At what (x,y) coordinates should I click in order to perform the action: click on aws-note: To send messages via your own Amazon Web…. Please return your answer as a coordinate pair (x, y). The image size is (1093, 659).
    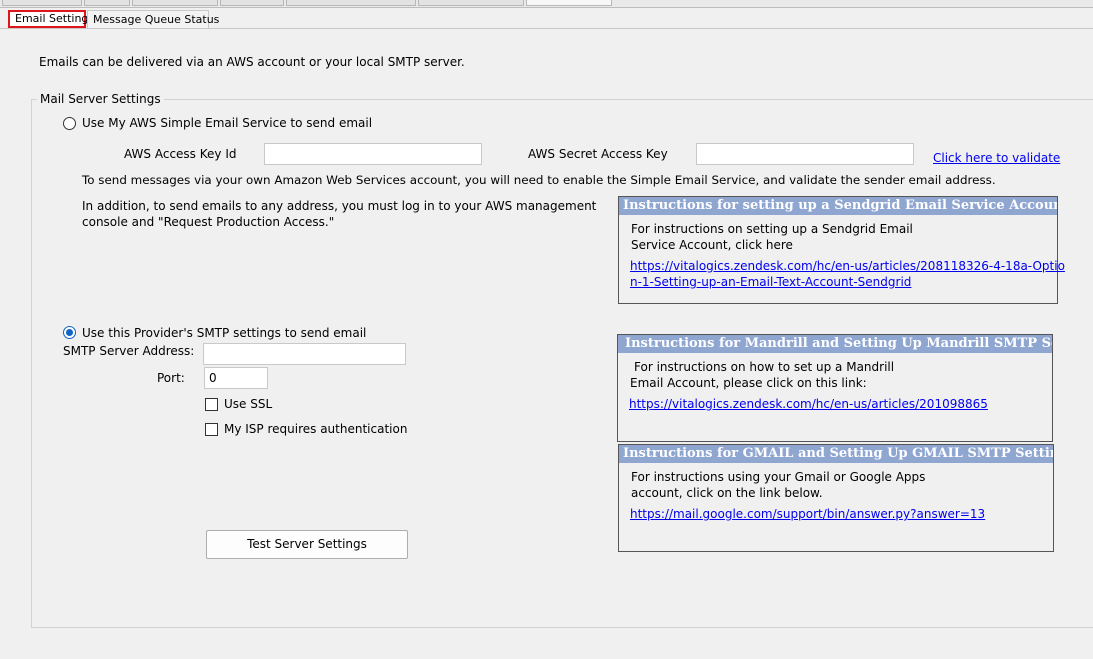
    Looking at the image, I should click on (539, 180).